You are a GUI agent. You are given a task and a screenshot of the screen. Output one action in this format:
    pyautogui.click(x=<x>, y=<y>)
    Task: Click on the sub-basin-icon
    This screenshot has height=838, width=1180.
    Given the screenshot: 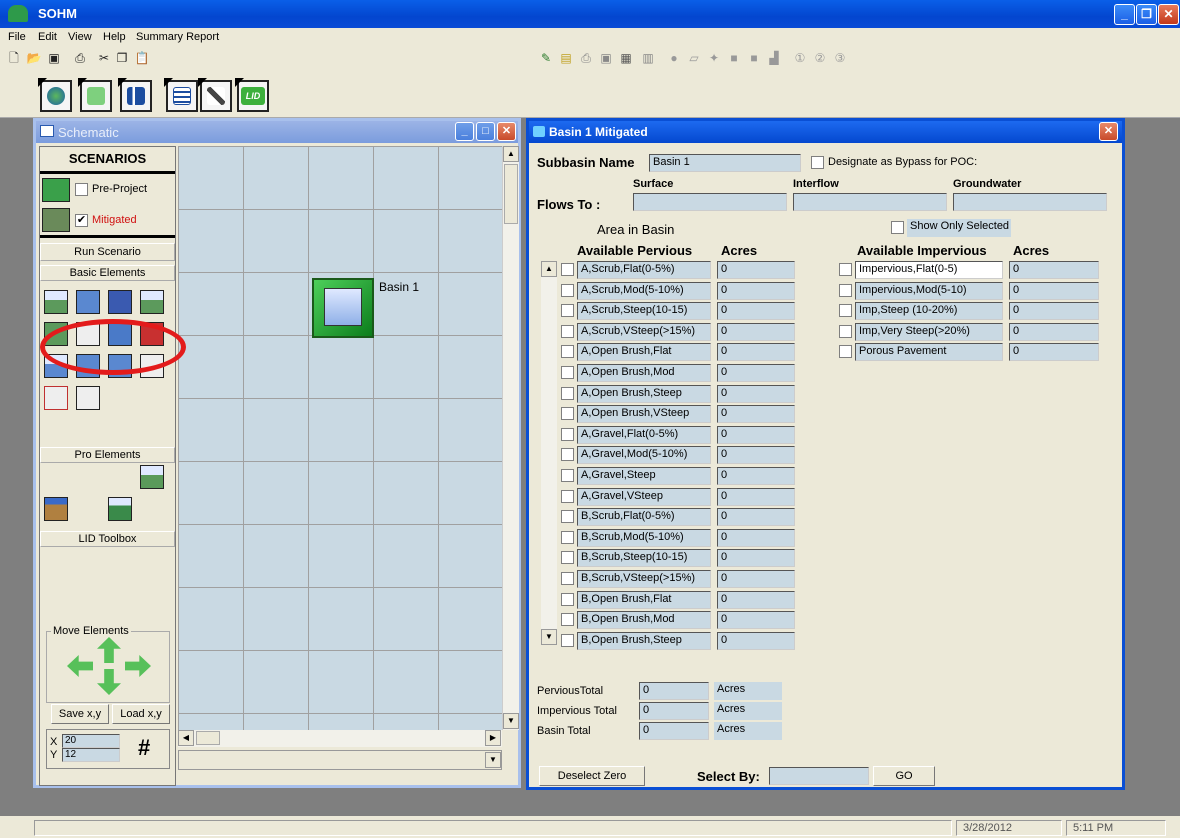 What is the action you would take?
    pyautogui.click(x=152, y=302)
    